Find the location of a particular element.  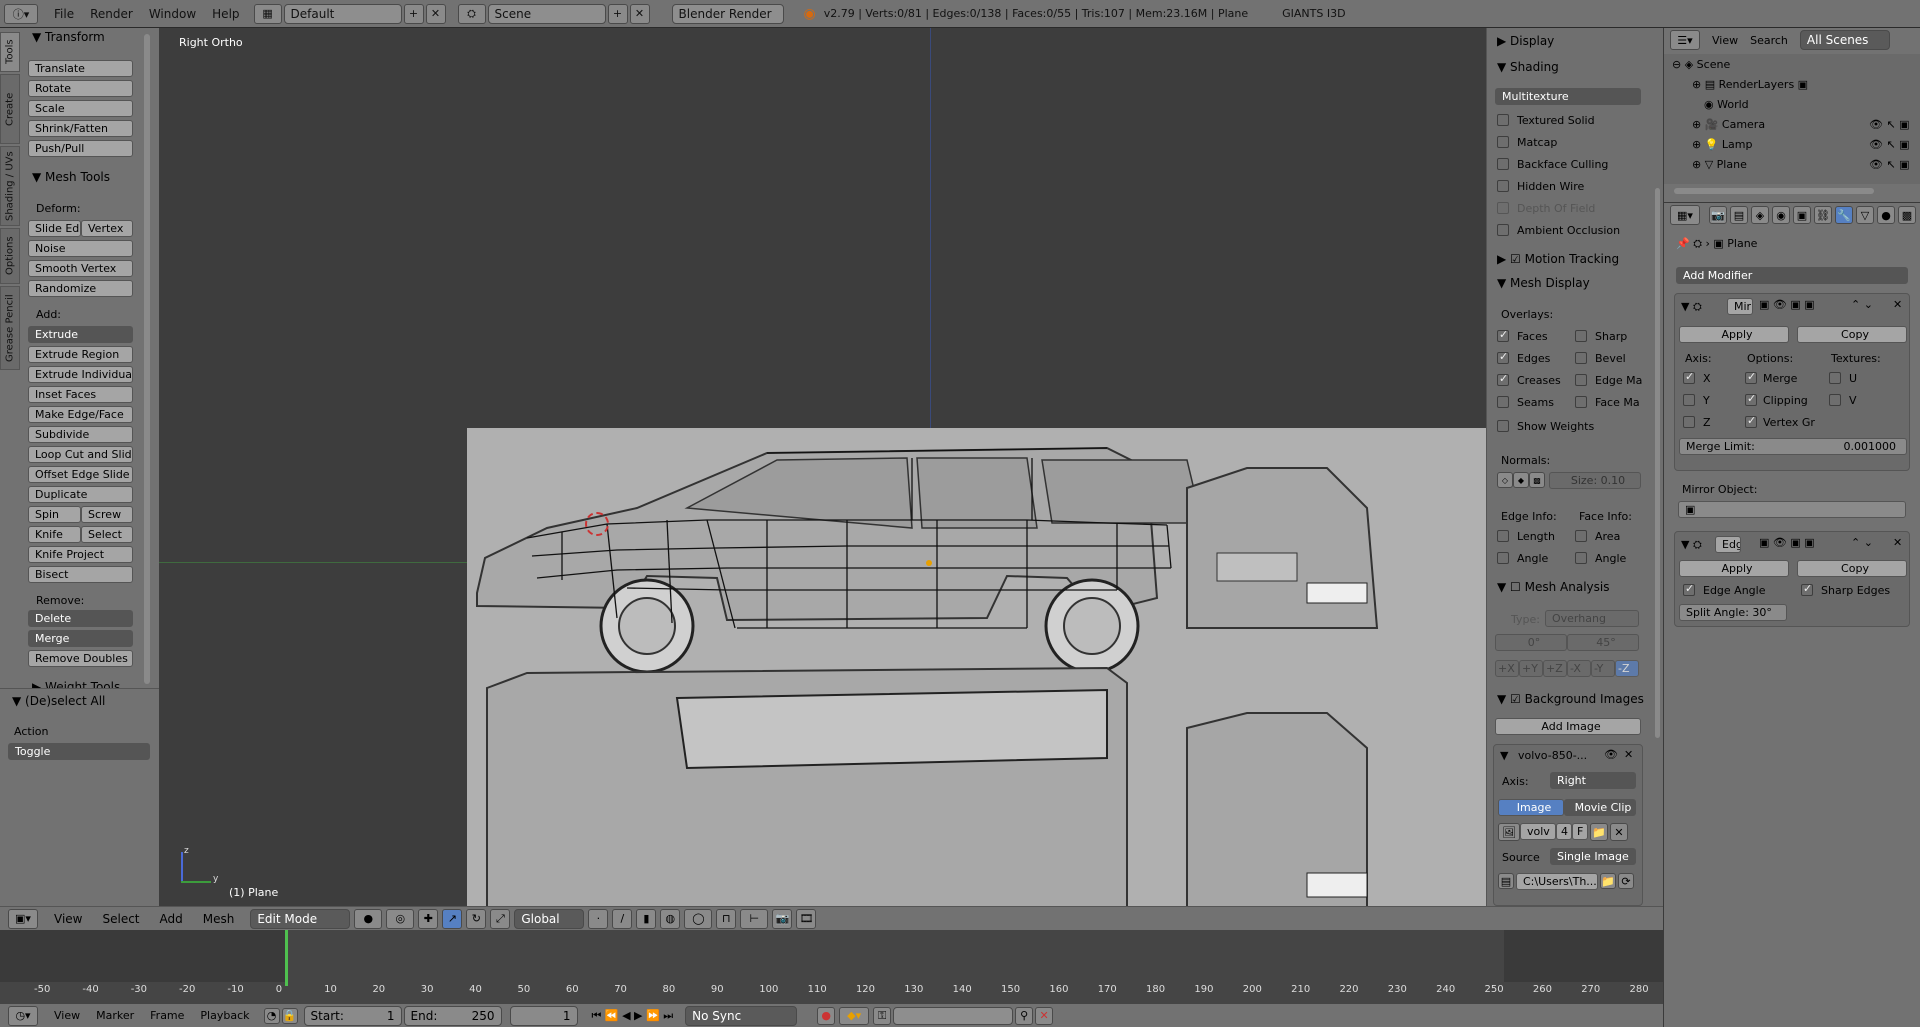

timeline-menu-frame: Frame is located at coordinates (167, 1015).